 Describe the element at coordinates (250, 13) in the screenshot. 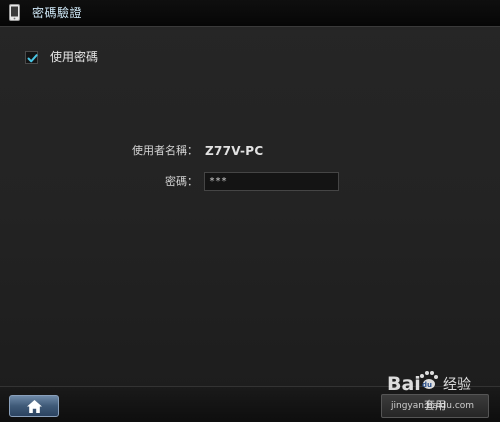

I see `title-bar: 密碼驗證` at that location.